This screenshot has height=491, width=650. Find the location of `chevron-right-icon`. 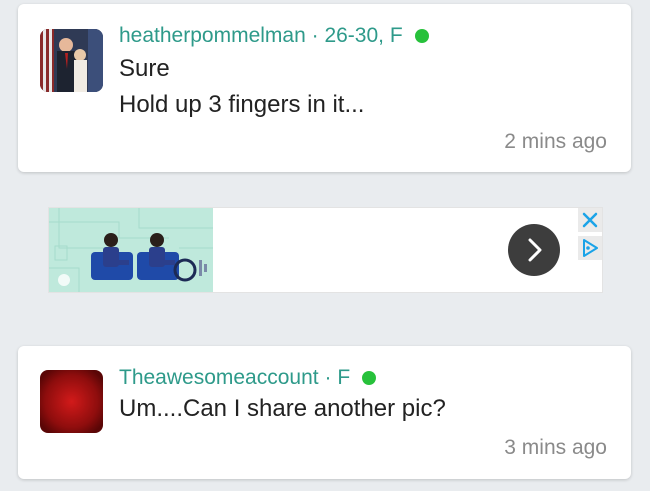

chevron-right-icon is located at coordinates (535, 250).